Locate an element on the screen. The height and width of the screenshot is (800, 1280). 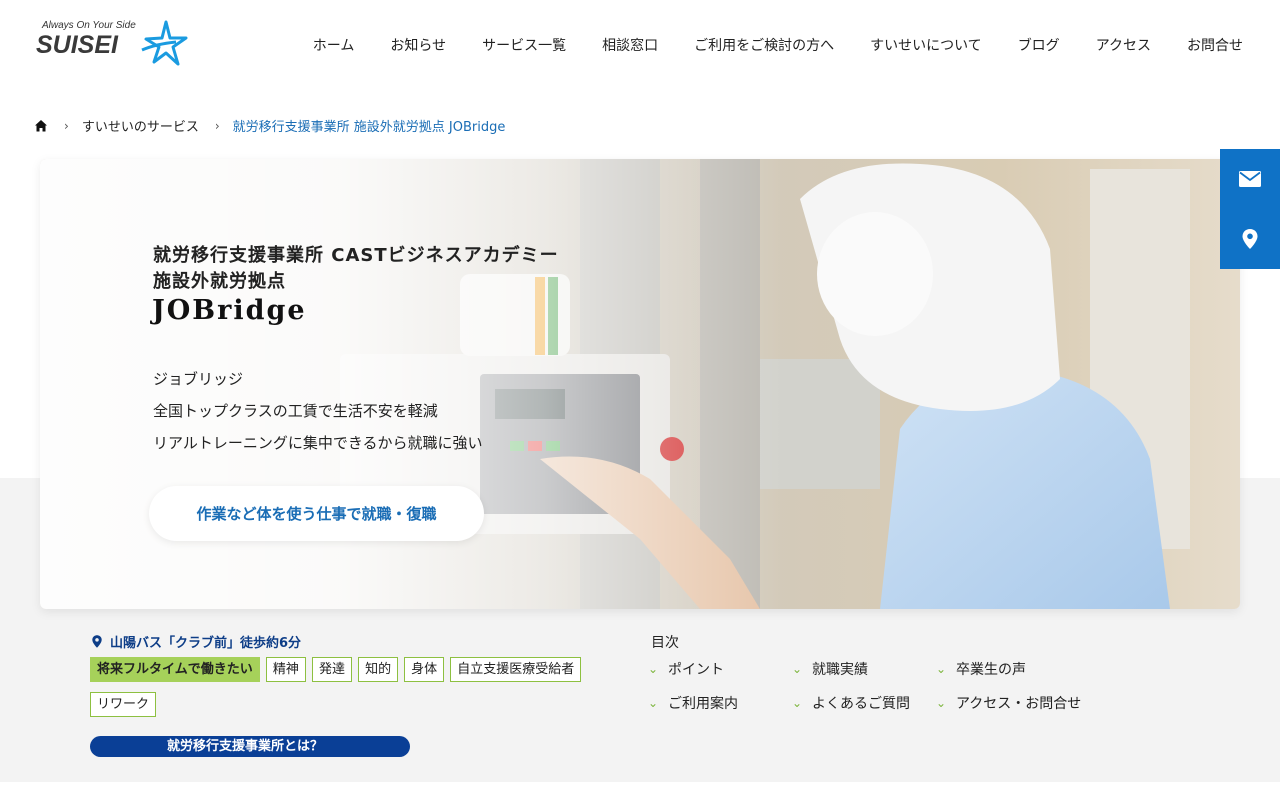
toc-item: ⌄ 就職実績 is located at coordinates (864, 669).